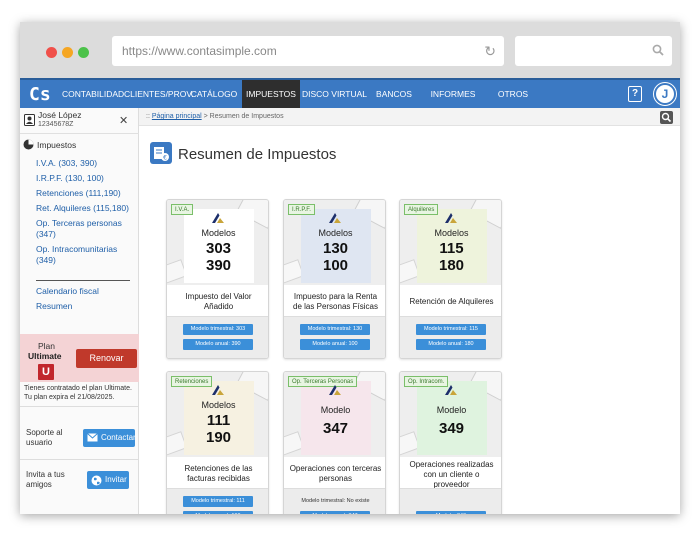  I want to click on support-label-line1: Soporte al, so click(44, 432).